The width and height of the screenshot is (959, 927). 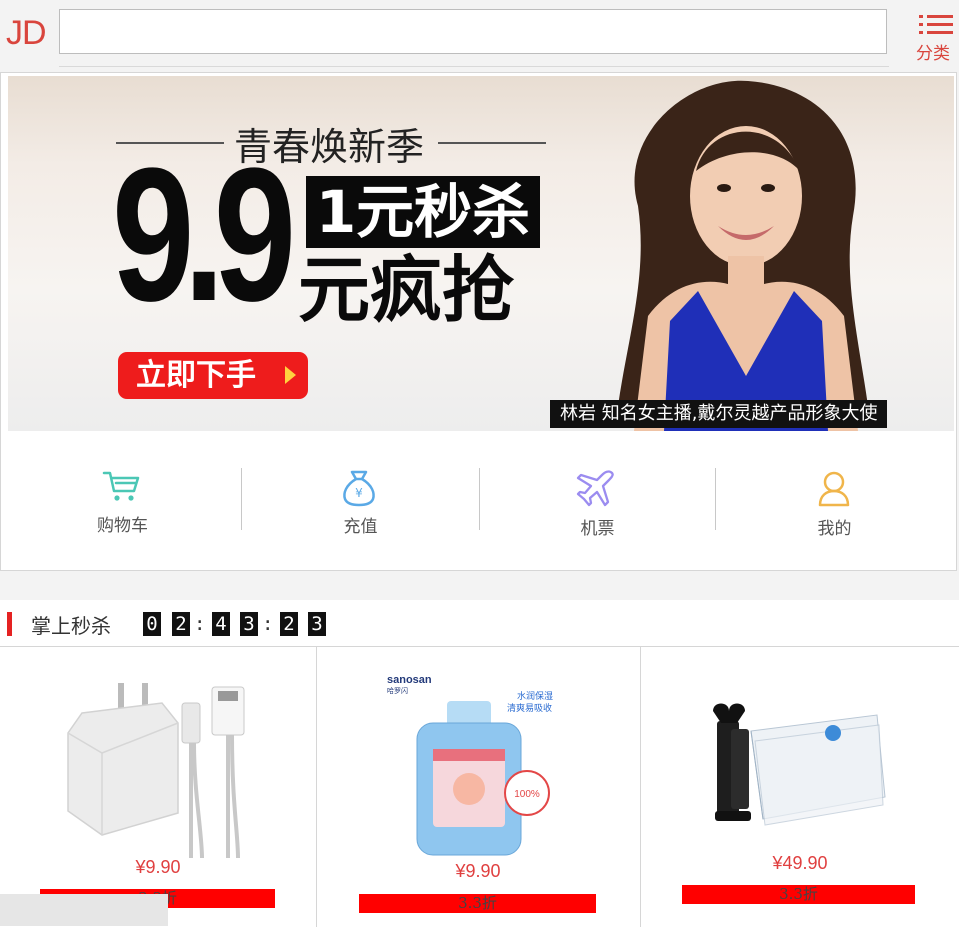 I want to click on quick-nav-flights-label: 机票, so click(x=597, y=529).